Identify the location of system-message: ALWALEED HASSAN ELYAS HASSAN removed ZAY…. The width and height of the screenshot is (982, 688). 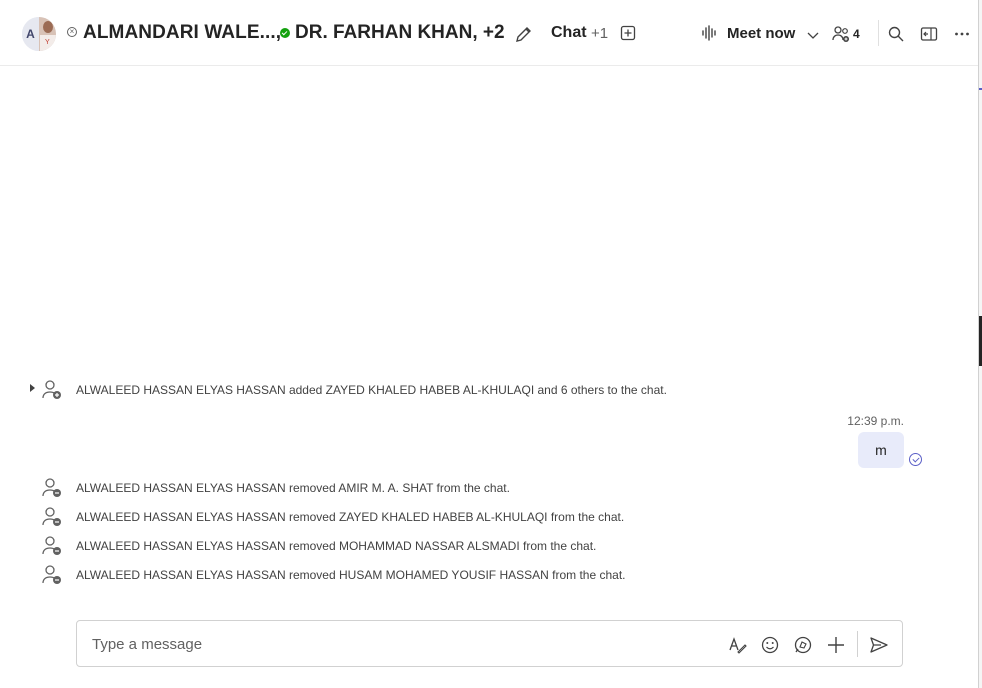
(489, 517).